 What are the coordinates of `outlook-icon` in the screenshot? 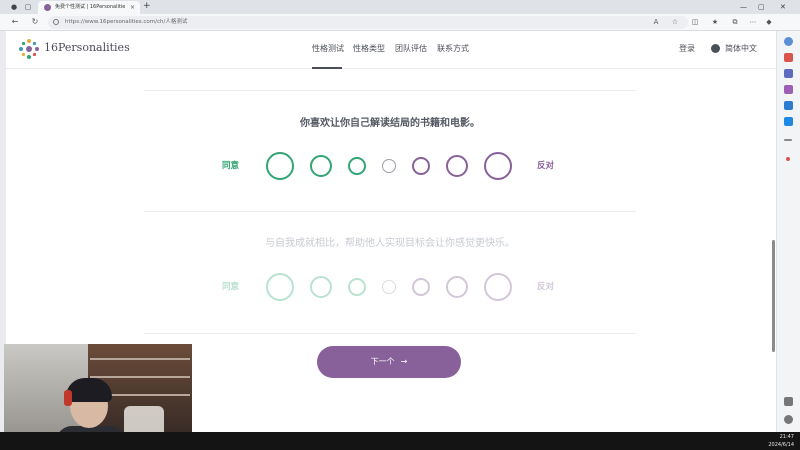 It's located at (788, 121).